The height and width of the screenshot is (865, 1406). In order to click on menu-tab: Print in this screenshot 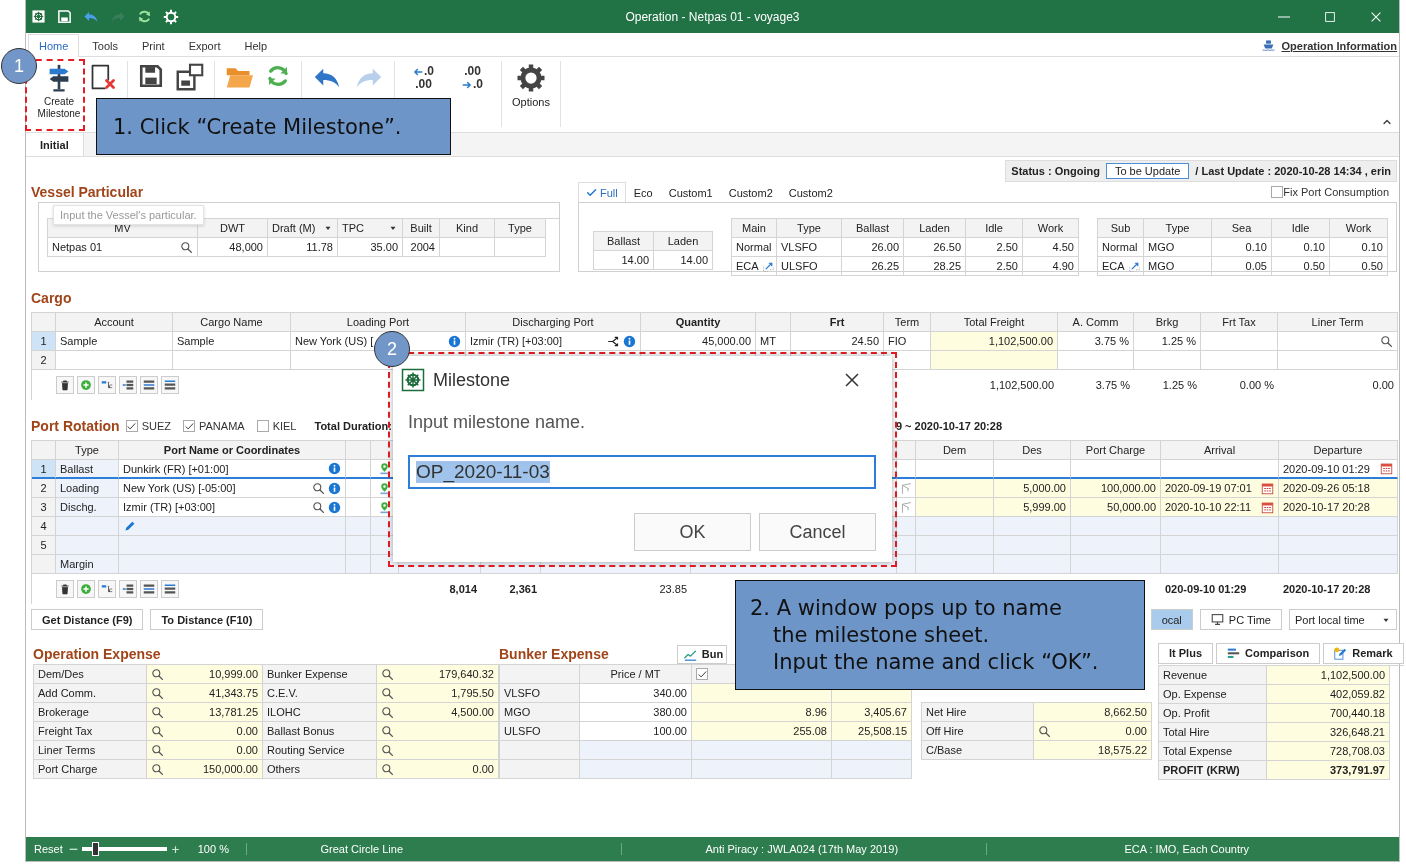, I will do `click(153, 45)`.